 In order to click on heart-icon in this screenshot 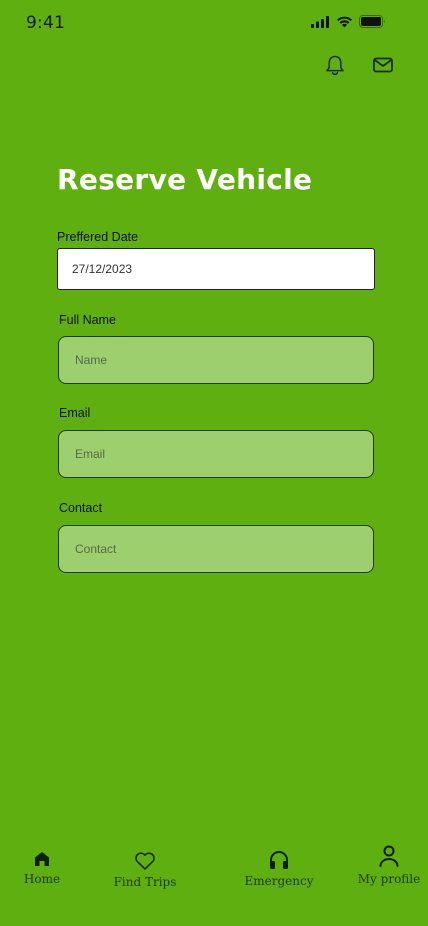, I will do `click(145, 860)`.